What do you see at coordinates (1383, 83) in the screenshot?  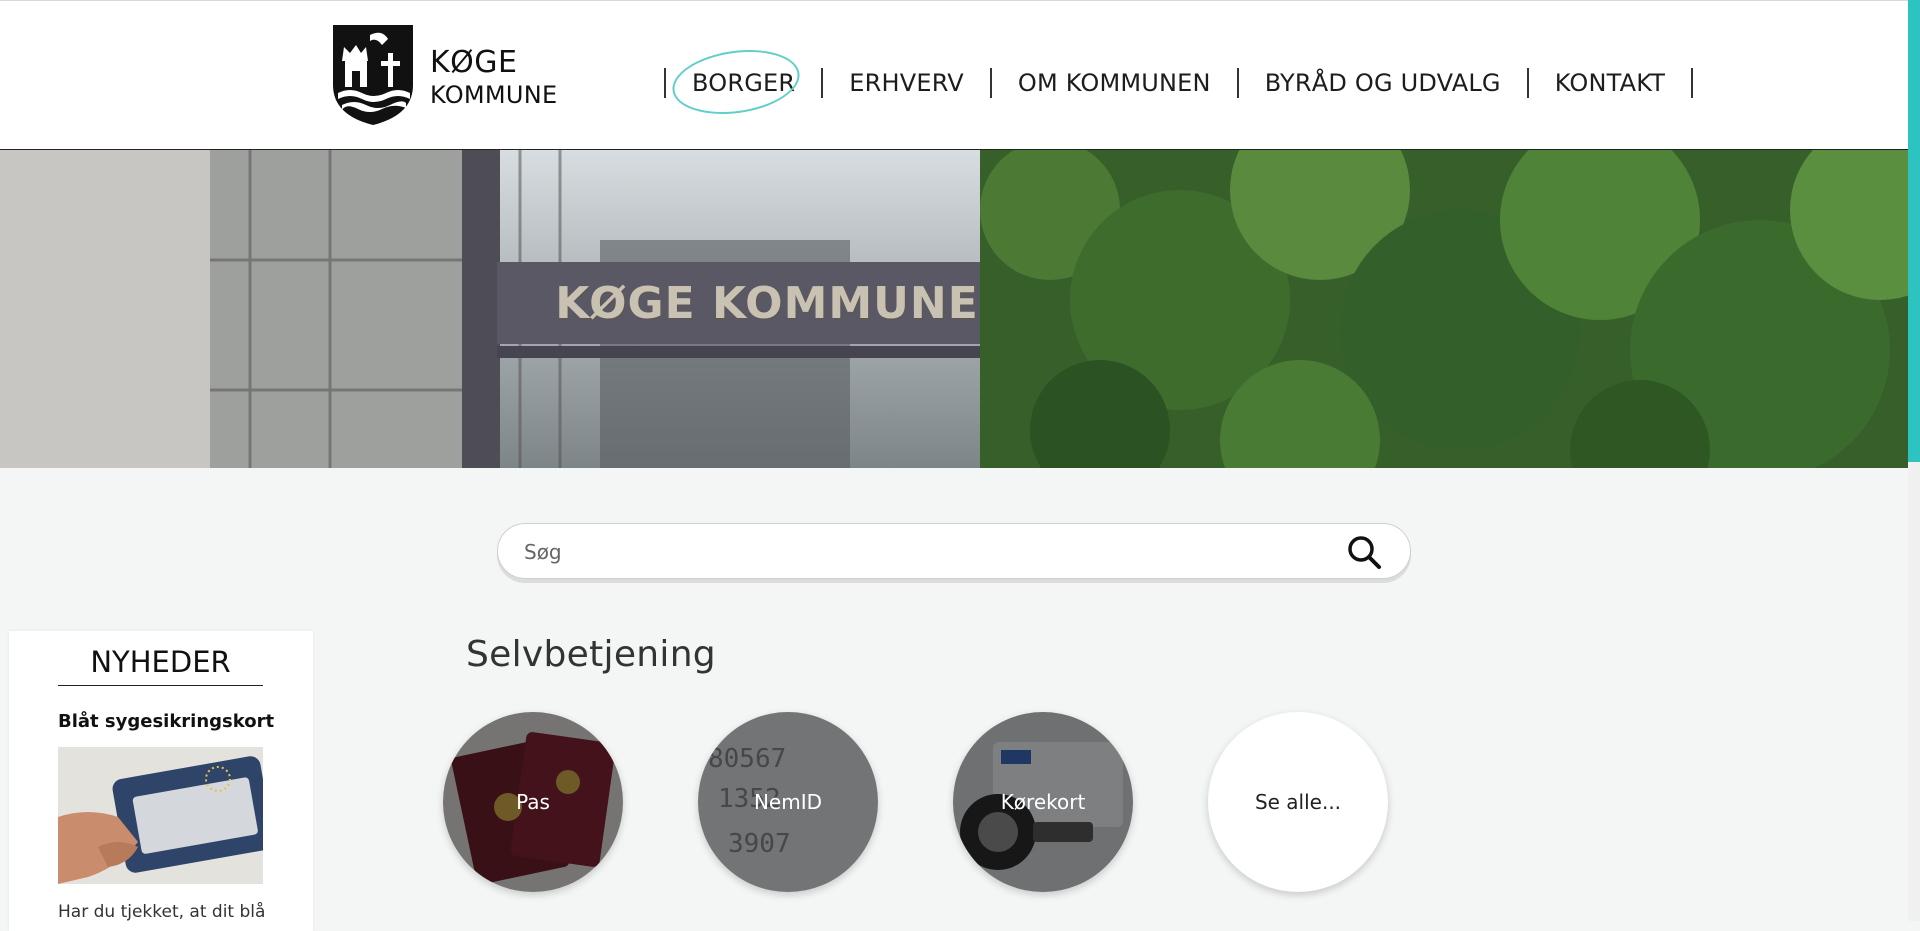 I see `nav-item-byraad-og-udvalg: BYRÅD OG UDVALG` at bounding box center [1383, 83].